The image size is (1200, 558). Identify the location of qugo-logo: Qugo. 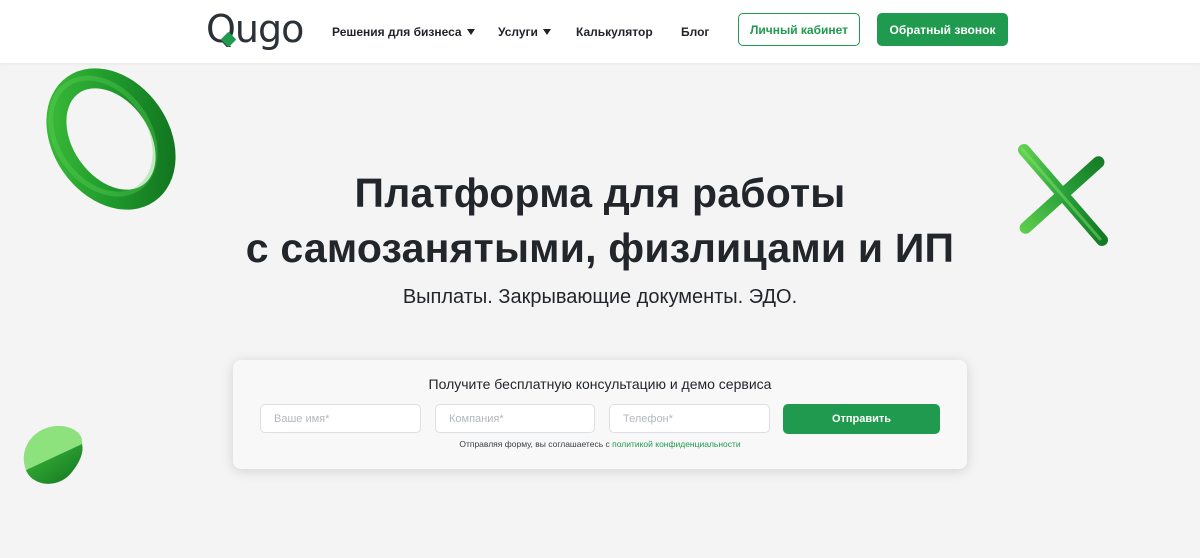
(255, 29).